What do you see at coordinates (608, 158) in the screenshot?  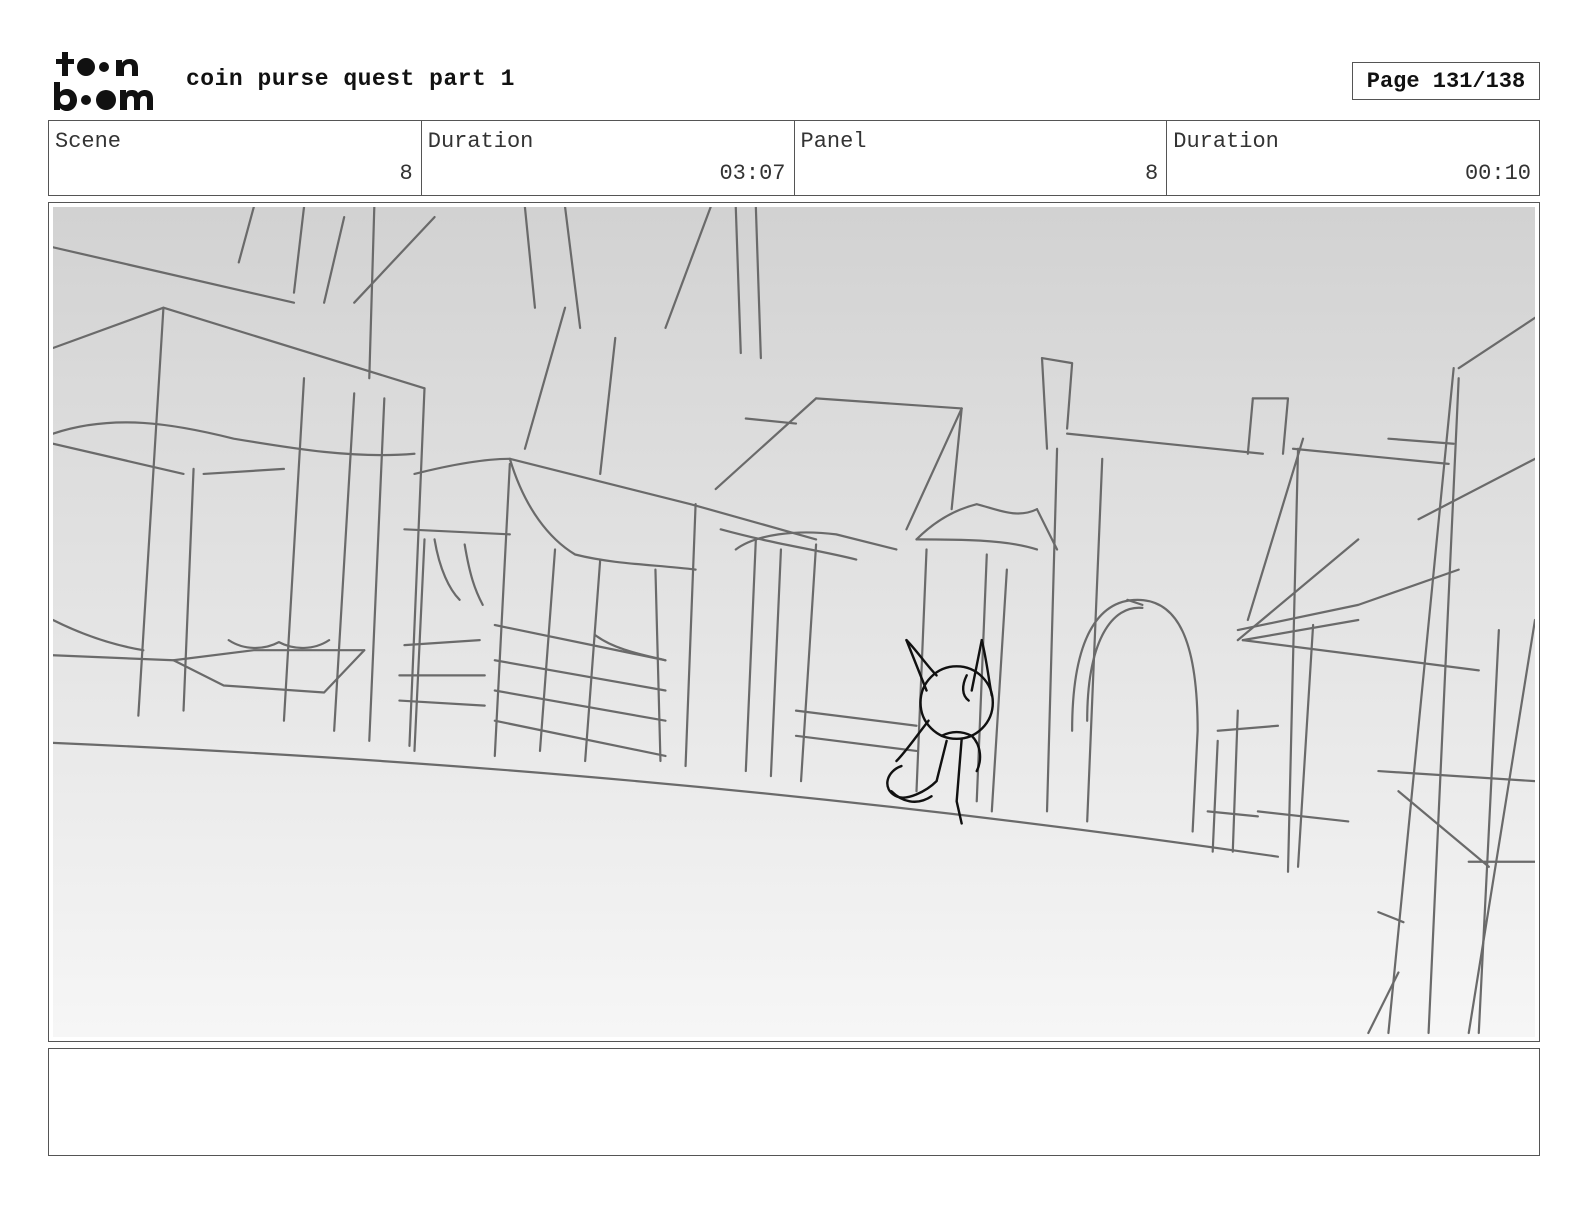 I see `scene-duration-cell: Duration 03:07` at bounding box center [608, 158].